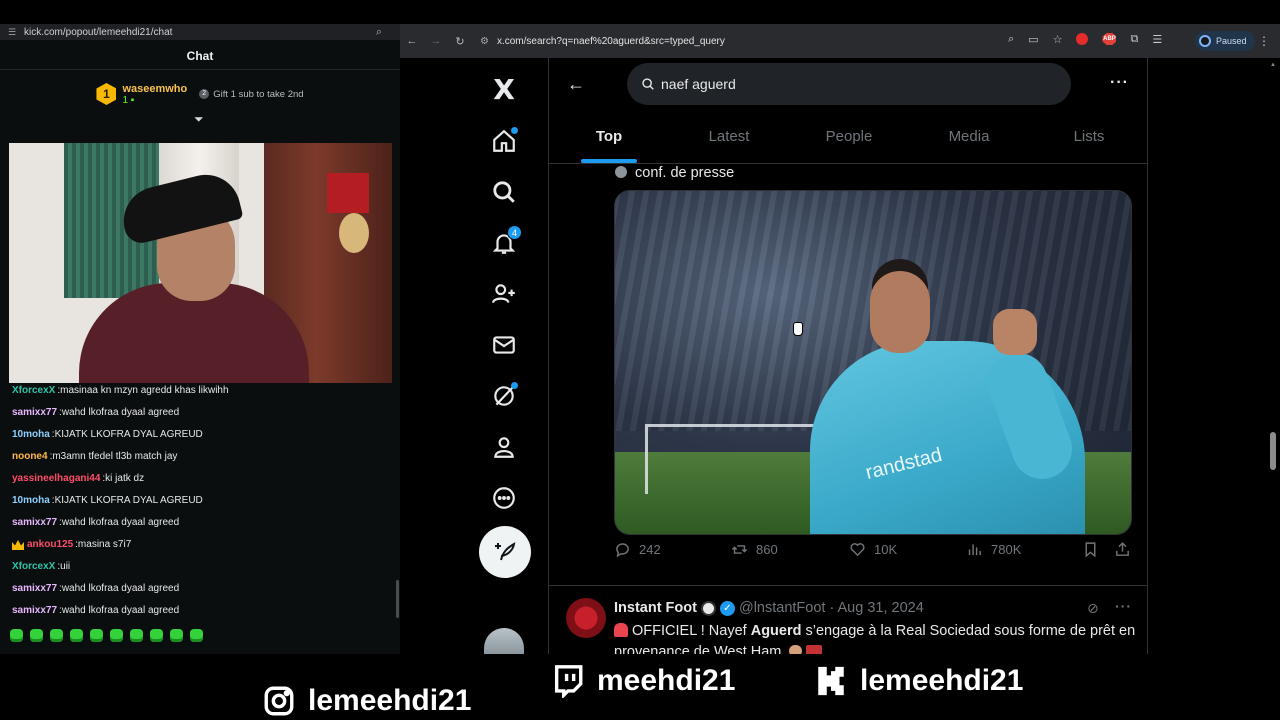 This screenshot has width=1280, height=720. What do you see at coordinates (993, 549) in the screenshot?
I see `views-button: 780K` at bounding box center [993, 549].